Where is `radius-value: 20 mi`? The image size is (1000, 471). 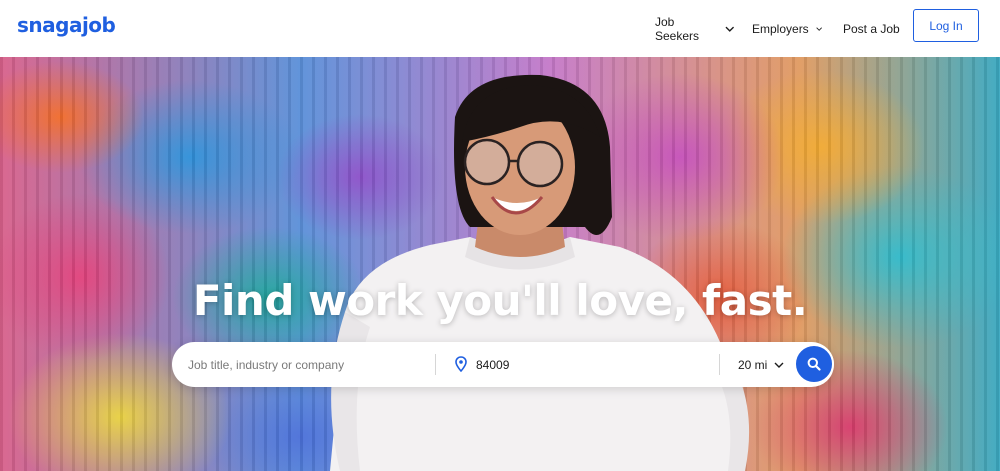 radius-value: 20 mi is located at coordinates (753, 364).